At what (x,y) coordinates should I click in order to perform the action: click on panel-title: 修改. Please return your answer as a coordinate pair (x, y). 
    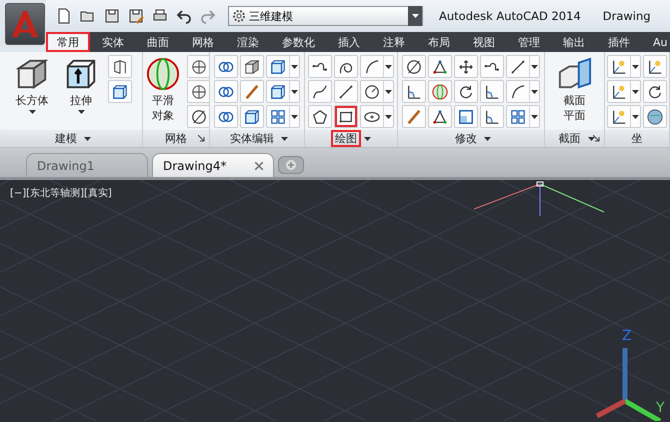
    Looking at the image, I should click on (466, 138).